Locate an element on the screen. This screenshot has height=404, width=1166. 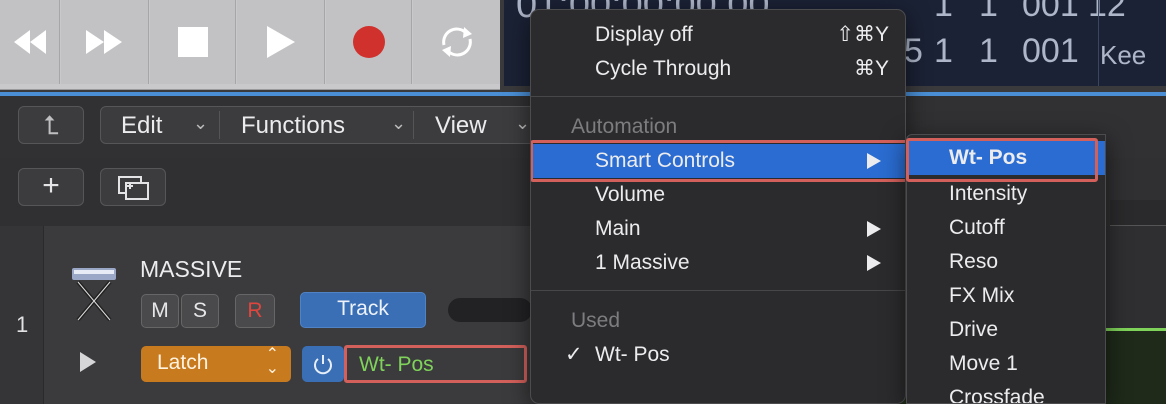
plus-icon: + is located at coordinates (51, 185).